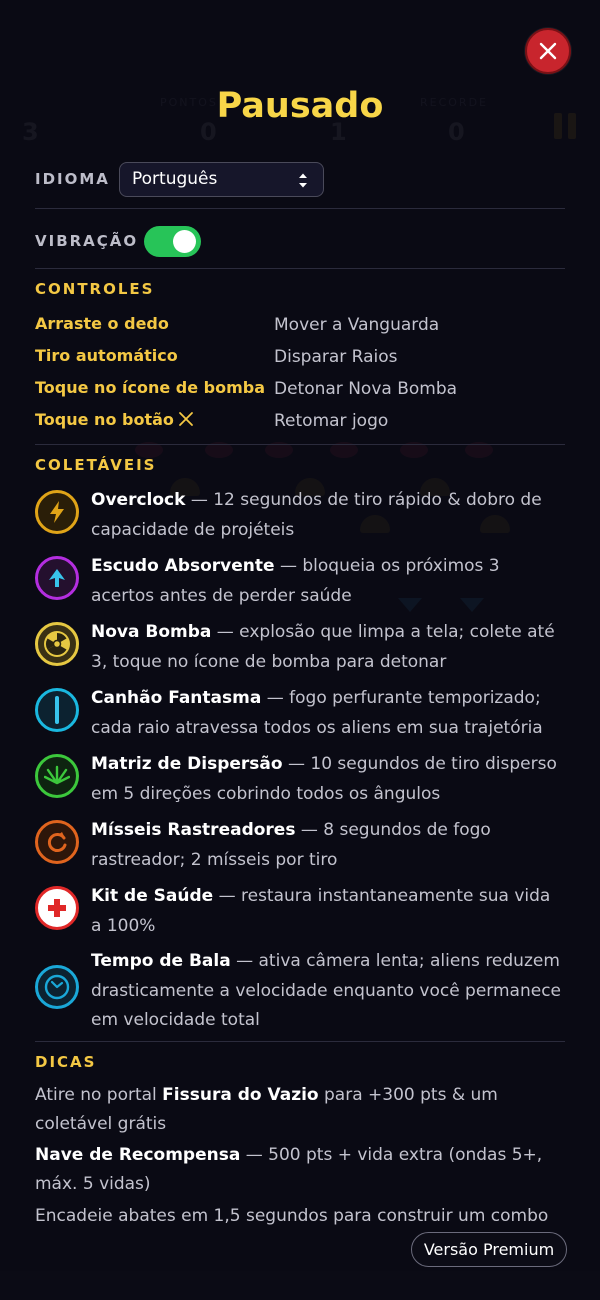 Image resolution: width=600 pixels, height=1300 pixels. What do you see at coordinates (161, 961) in the screenshot?
I see `collectible-name: Tempo de Bala` at bounding box center [161, 961].